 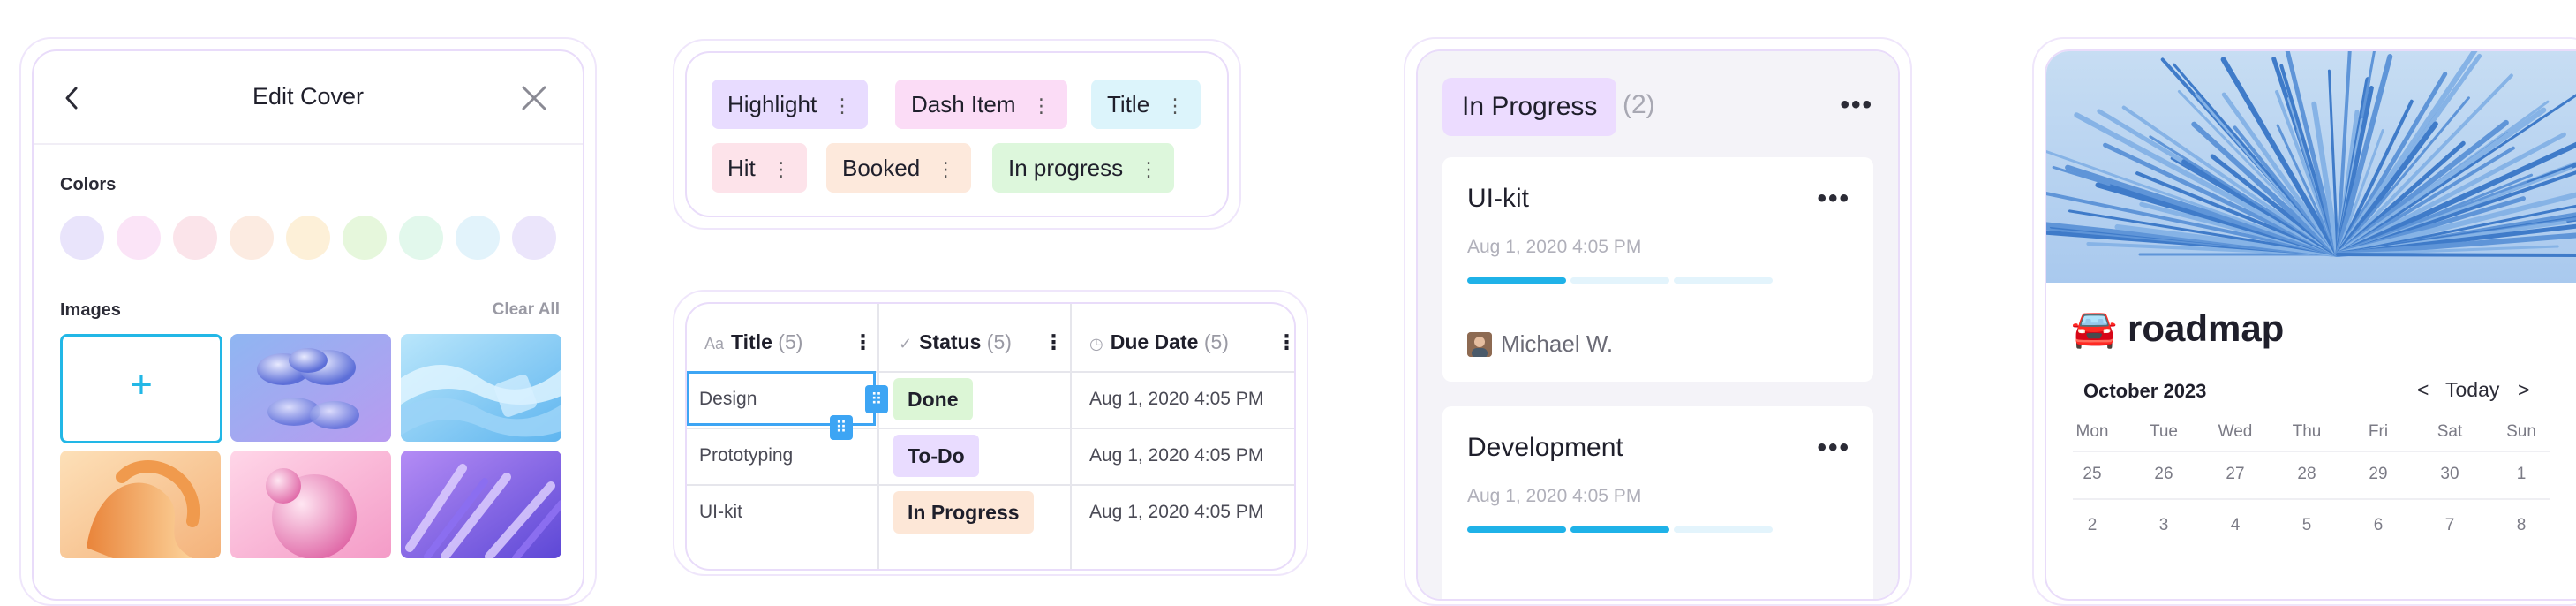 What do you see at coordinates (309, 96) in the screenshot?
I see `edit-cover-title: Edit Cover` at bounding box center [309, 96].